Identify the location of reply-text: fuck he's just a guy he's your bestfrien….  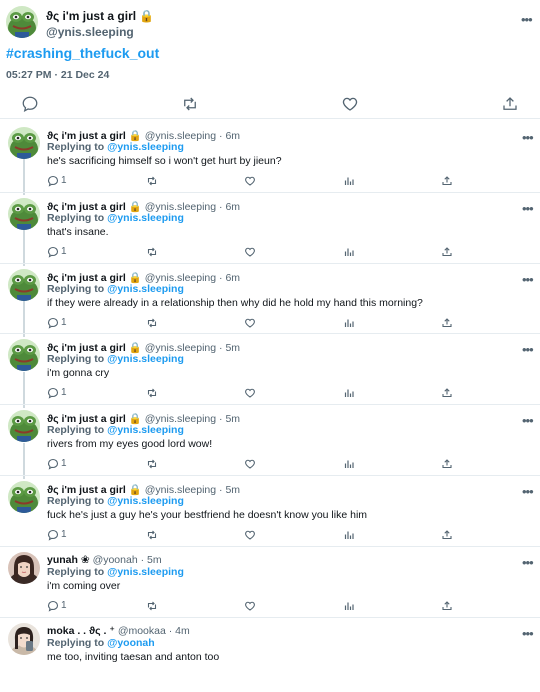
(207, 515).